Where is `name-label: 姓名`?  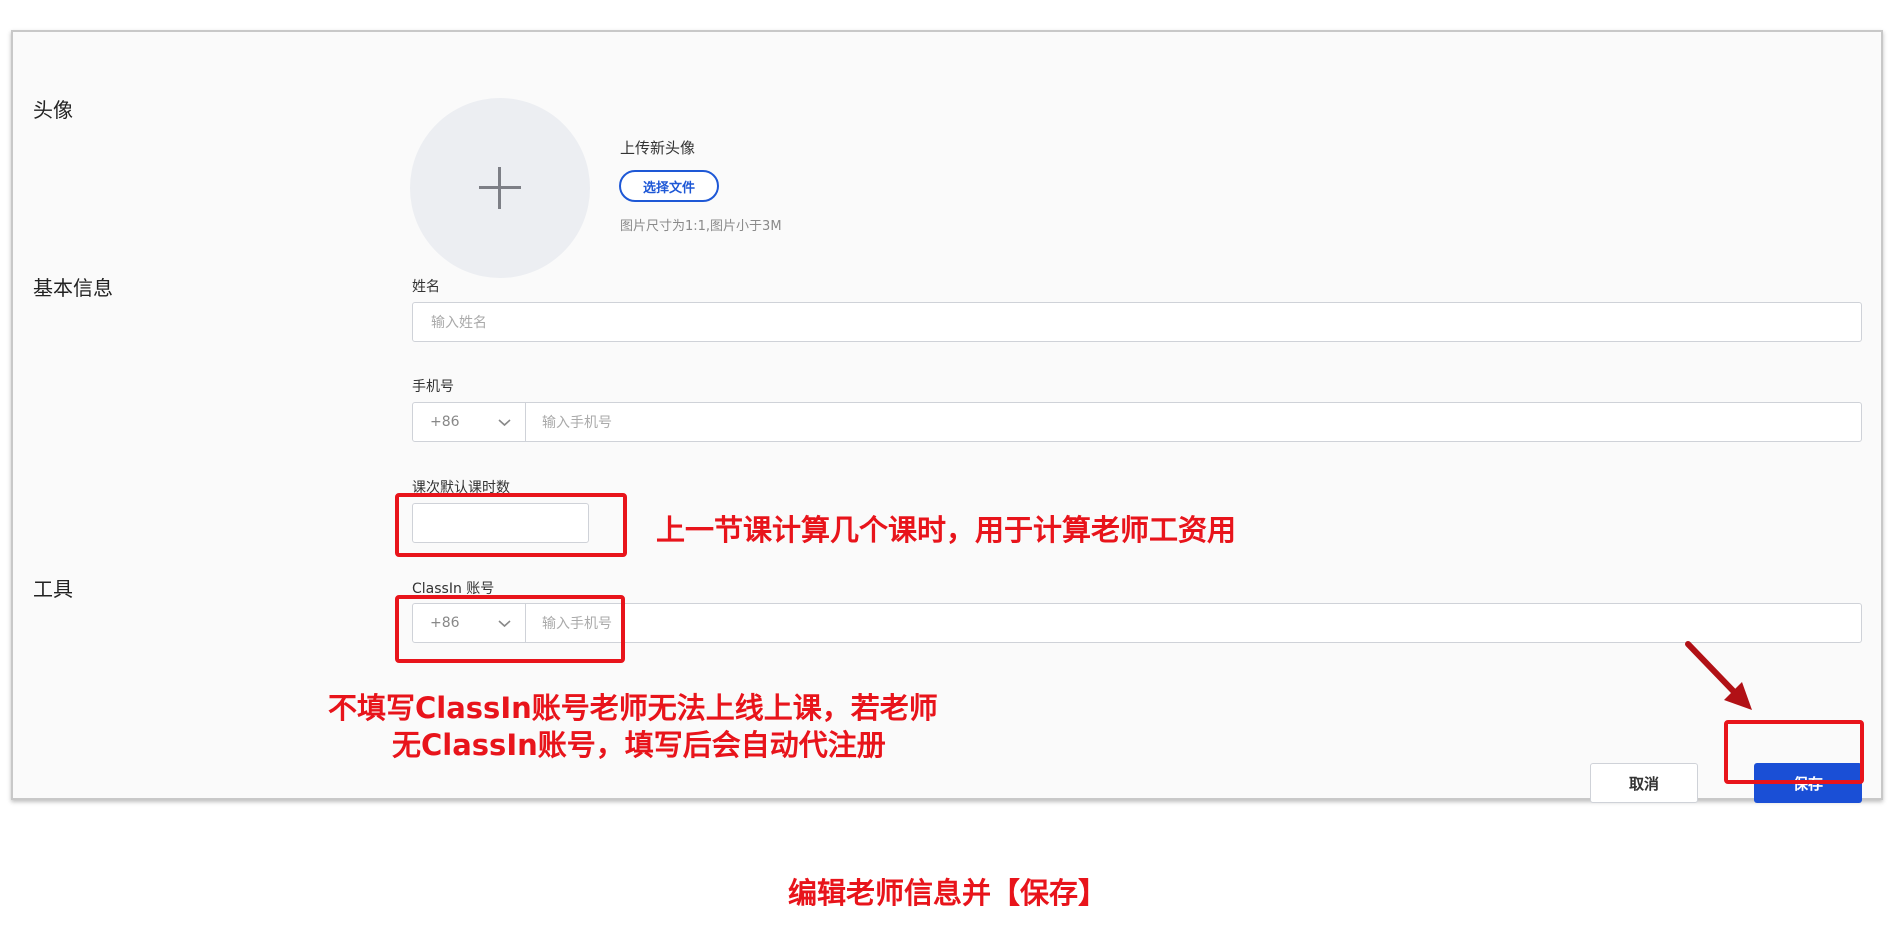 name-label: 姓名 is located at coordinates (426, 287).